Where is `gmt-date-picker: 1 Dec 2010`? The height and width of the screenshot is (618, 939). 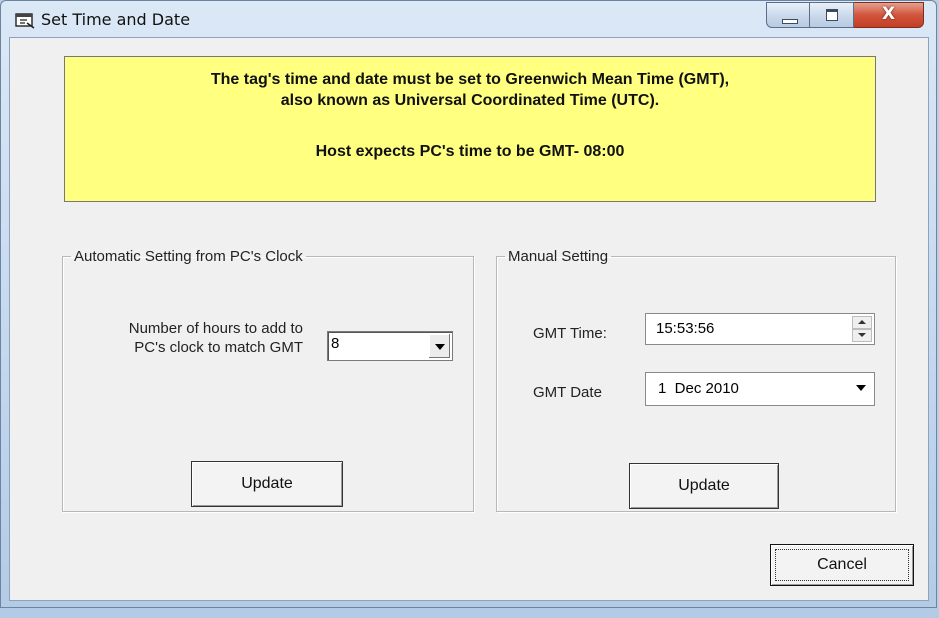 gmt-date-picker: 1 Dec 2010 is located at coordinates (760, 389).